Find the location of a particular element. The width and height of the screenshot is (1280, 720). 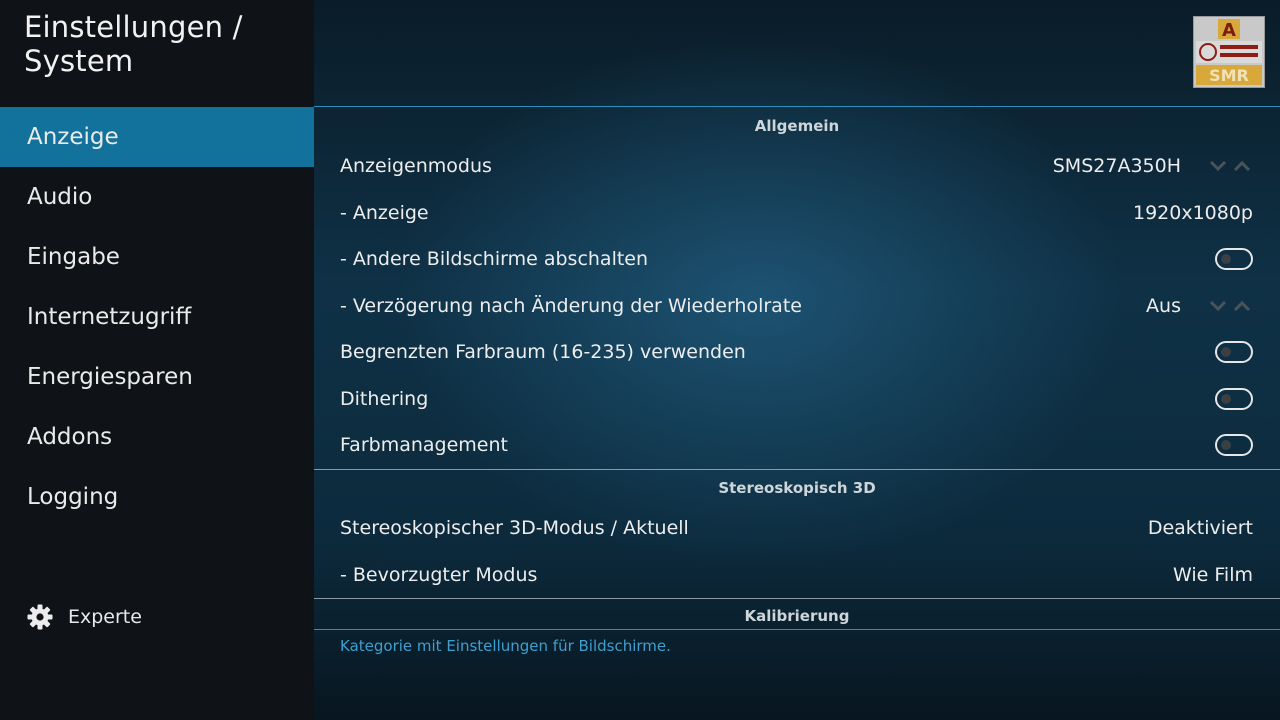

seal-logo: A SMR is located at coordinates (1229, 52).